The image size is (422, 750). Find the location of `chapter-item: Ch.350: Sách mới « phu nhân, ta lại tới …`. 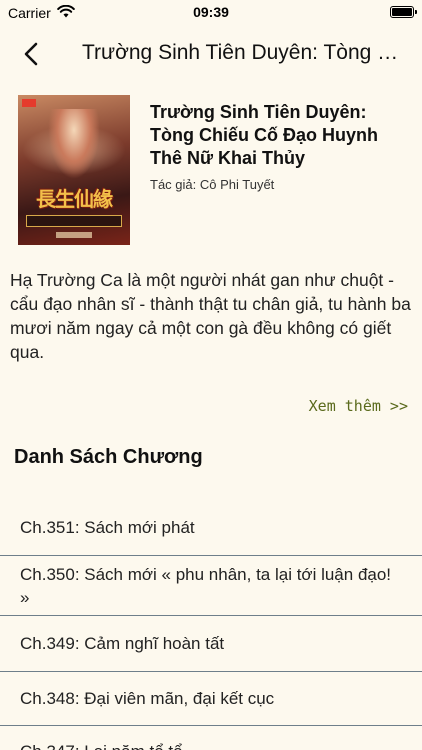

chapter-item: Ch.350: Sách mới « phu nhân, ta lại tới … is located at coordinates (211, 586).